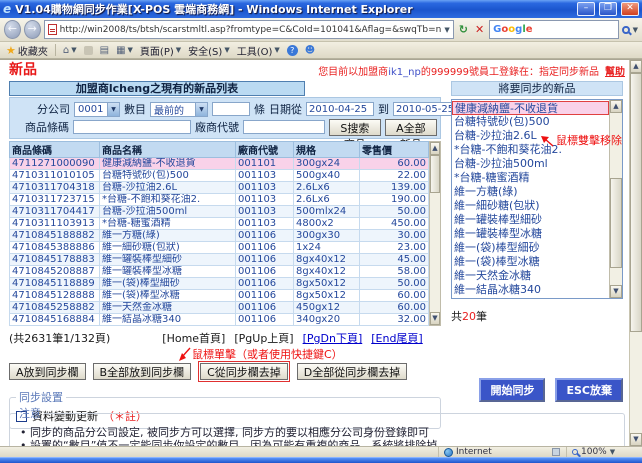 Image resolution: width=642 pixels, height=463 pixels. I want to click on messenger-icon: ☻, so click(310, 50).